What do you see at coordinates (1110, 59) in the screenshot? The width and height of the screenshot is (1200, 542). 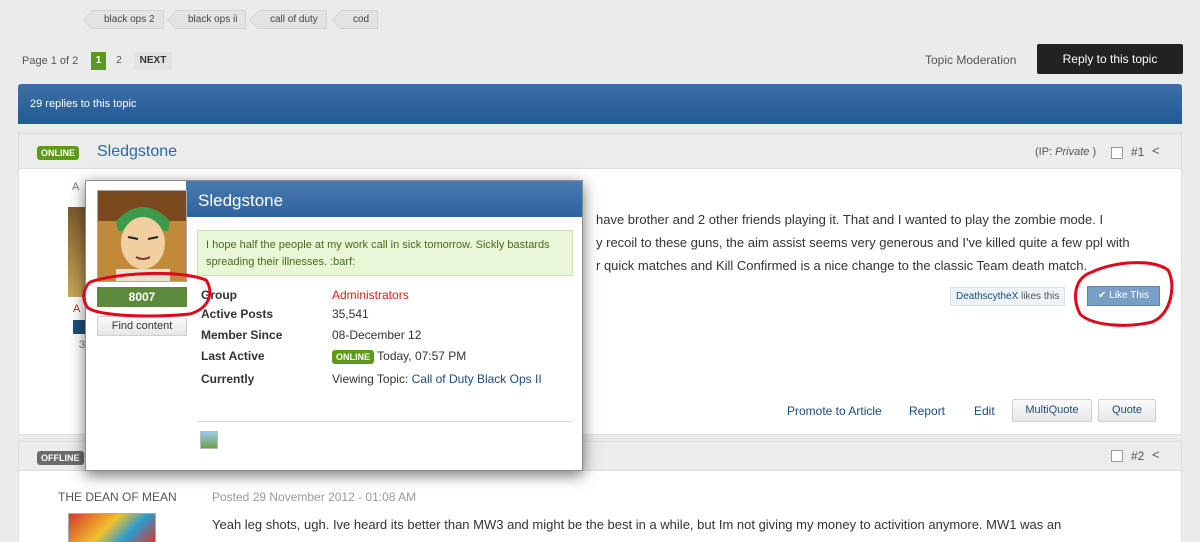 I see `reply-button: Reply to this topic` at bounding box center [1110, 59].